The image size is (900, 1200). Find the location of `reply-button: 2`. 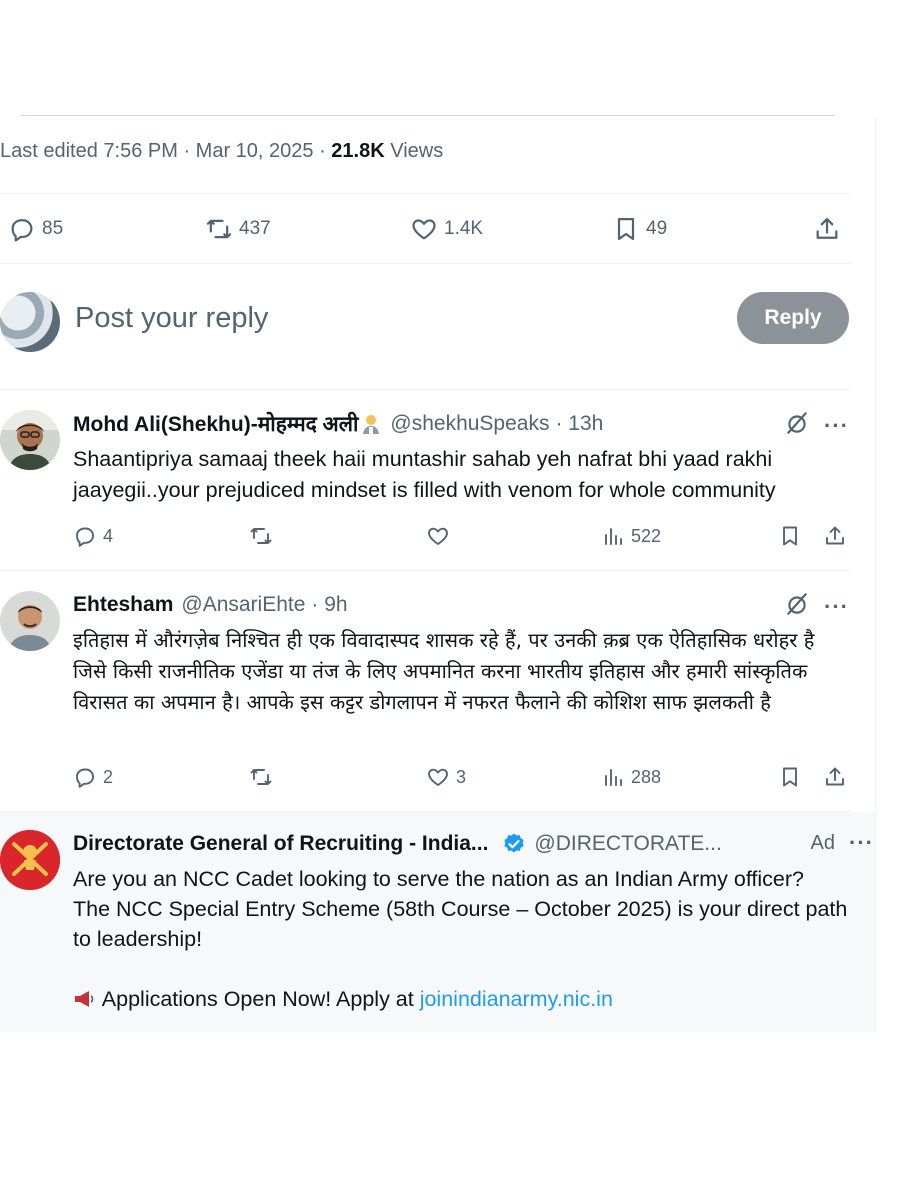

reply-button: 2 is located at coordinates (93, 777).